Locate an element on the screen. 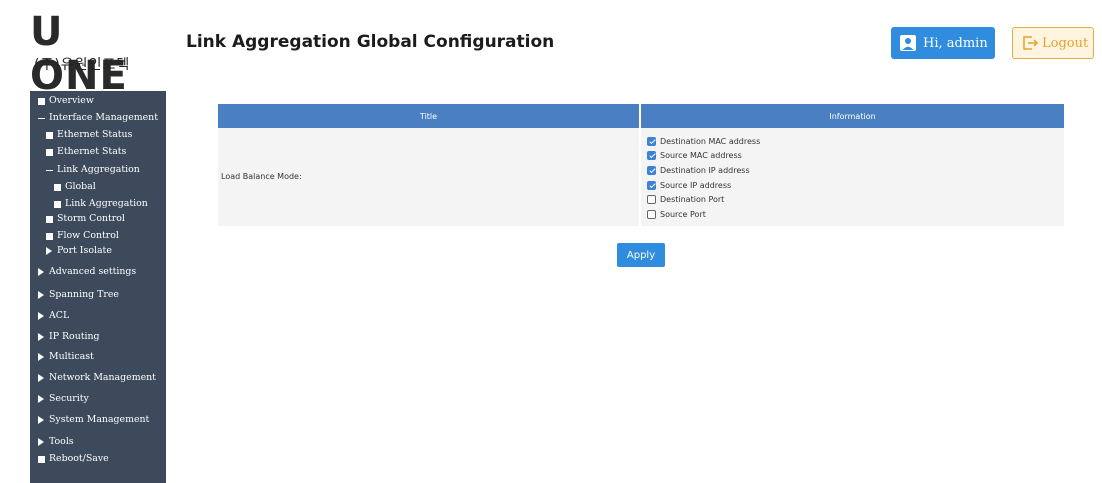 This screenshot has height=483, width=1102. sidebar-item-label: Ethernet Status is located at coordinates (95, 134).